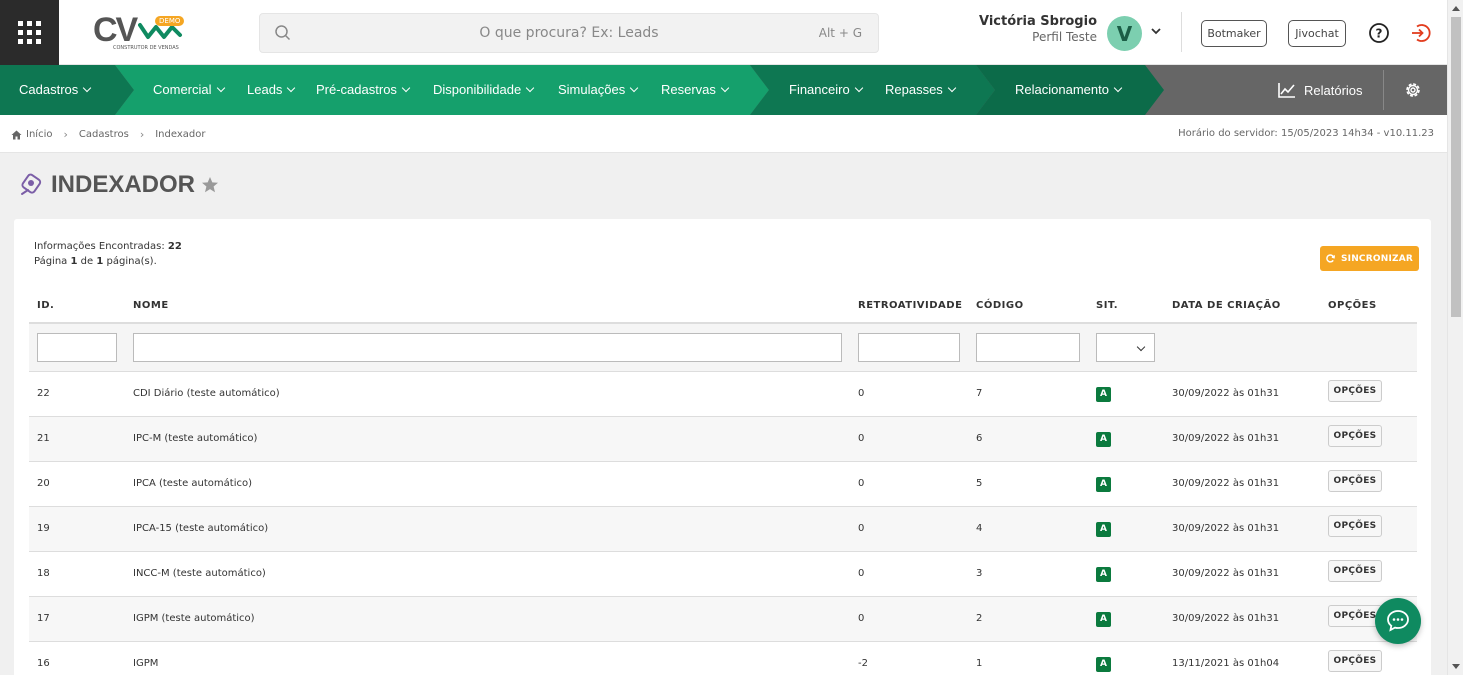 The image size is (1463, 675). I want to click on nav-leads: Leads, so click(271, 90).